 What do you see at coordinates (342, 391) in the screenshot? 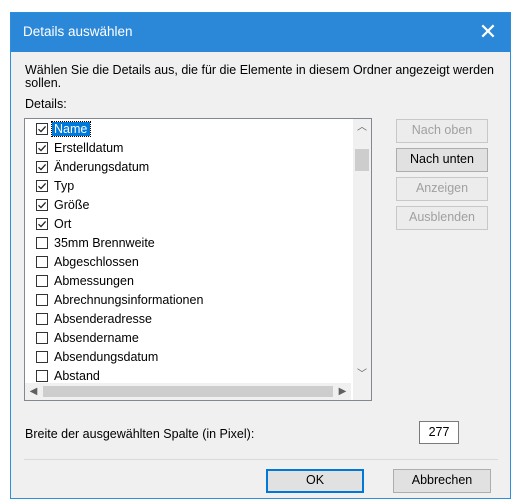
I see `chevron-right-icon: ▶` at bounding box center [342, 391].